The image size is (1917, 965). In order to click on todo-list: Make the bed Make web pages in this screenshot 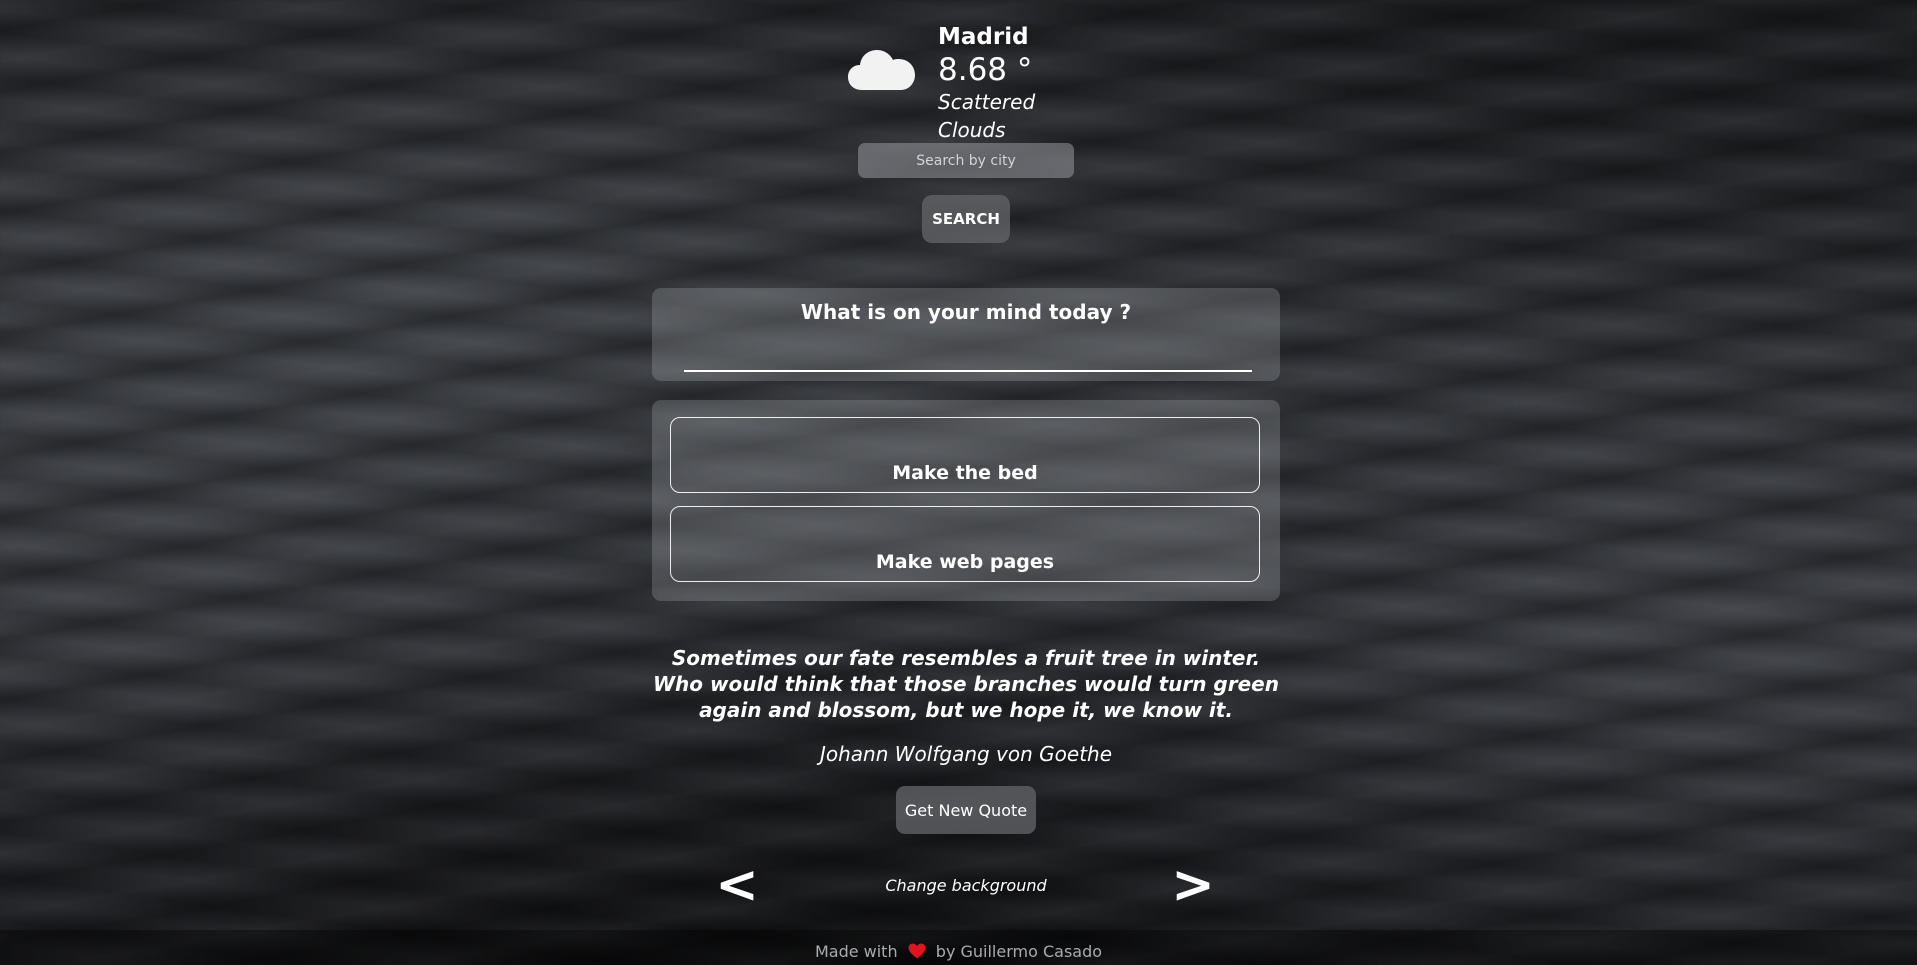, I will do `click(966, 500)`.